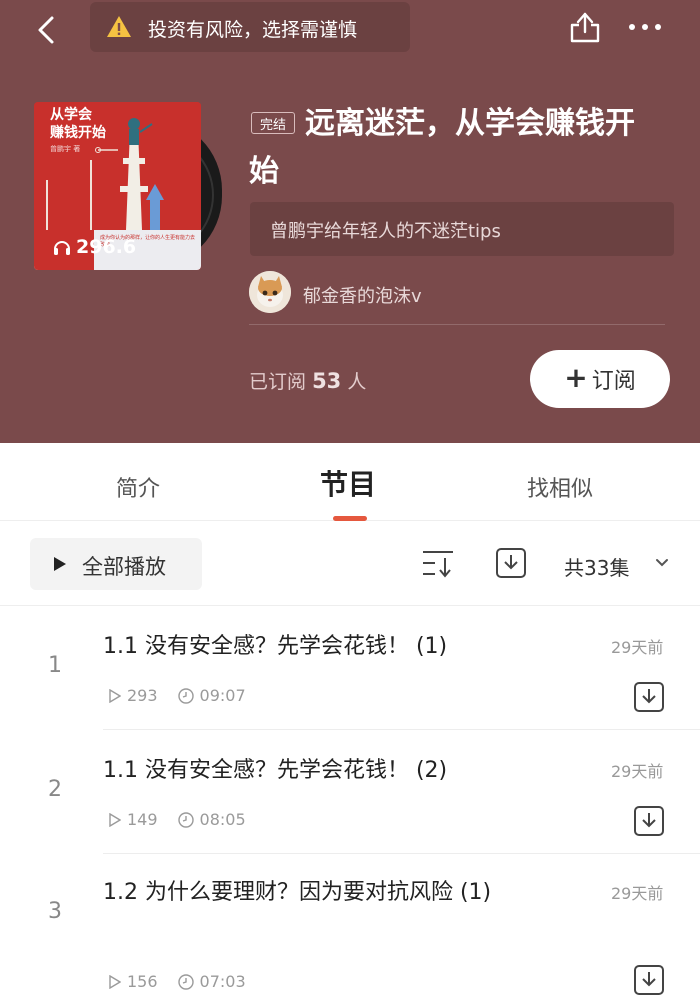 The height and width of the screenshot is (1000, 700). Describe the element at coordinates (327, 381) in the screenshot. I see `subscriber-number: 53` at that location.